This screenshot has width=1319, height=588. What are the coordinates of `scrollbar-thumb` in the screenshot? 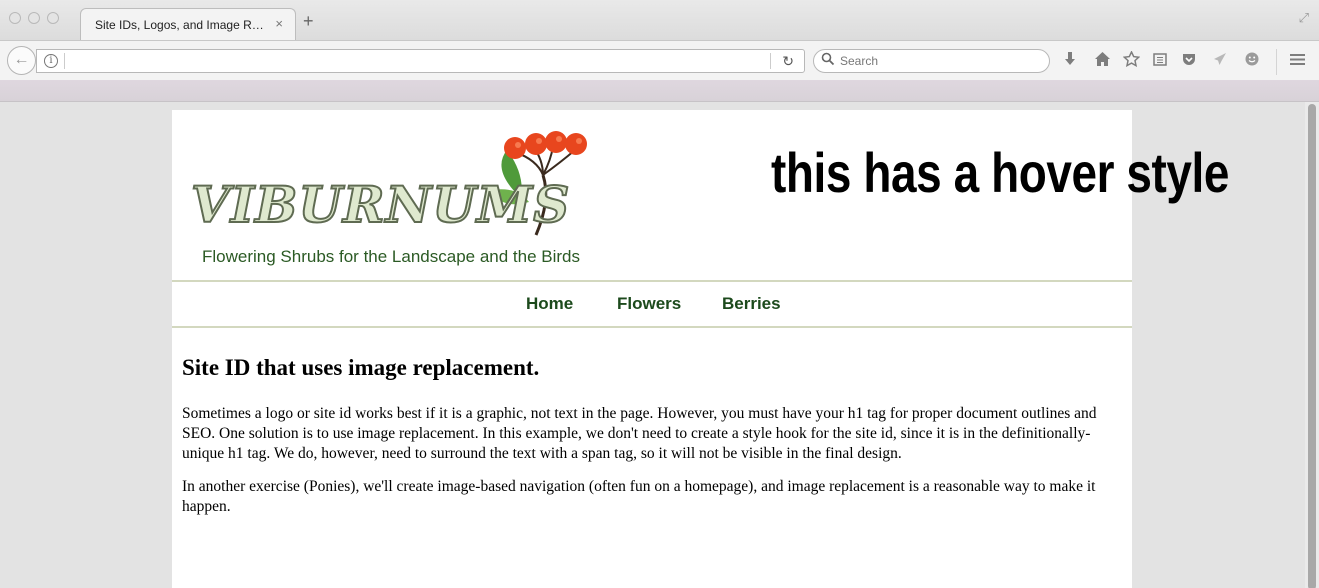 It's located at (1312, 346).